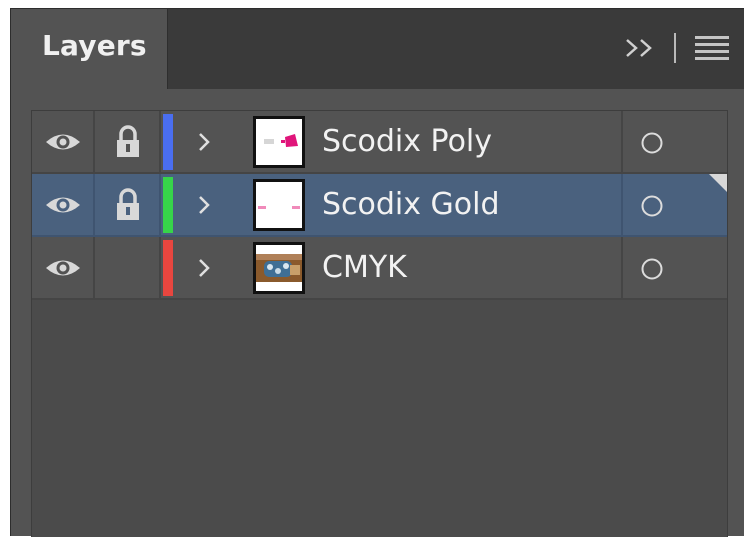  I want to click on tab-layers: Layers, so click(89, 49).